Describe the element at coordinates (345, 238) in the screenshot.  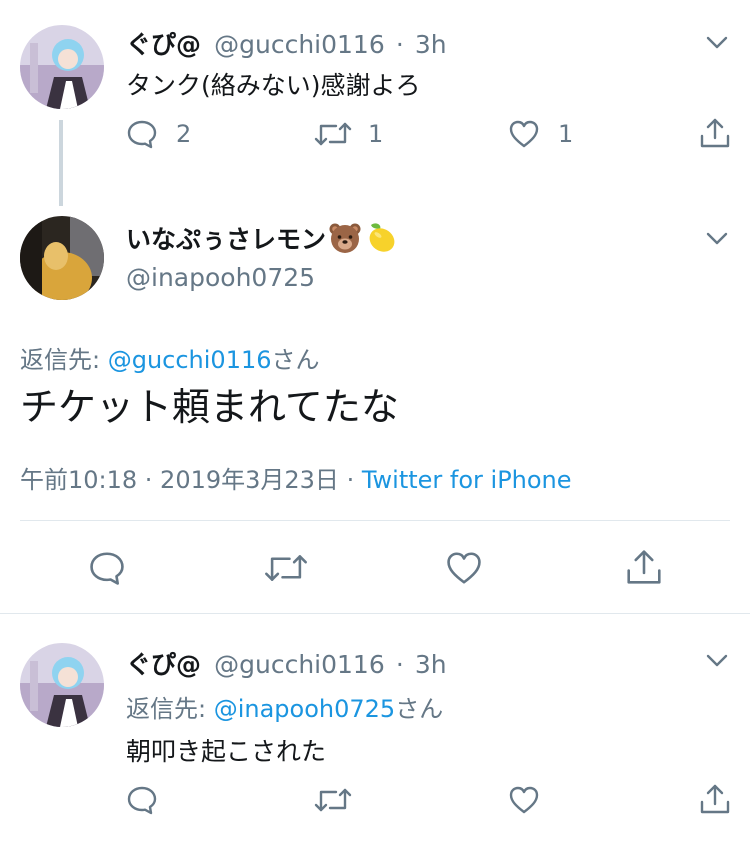
I see `bear-face-emoji-icon` at that location.